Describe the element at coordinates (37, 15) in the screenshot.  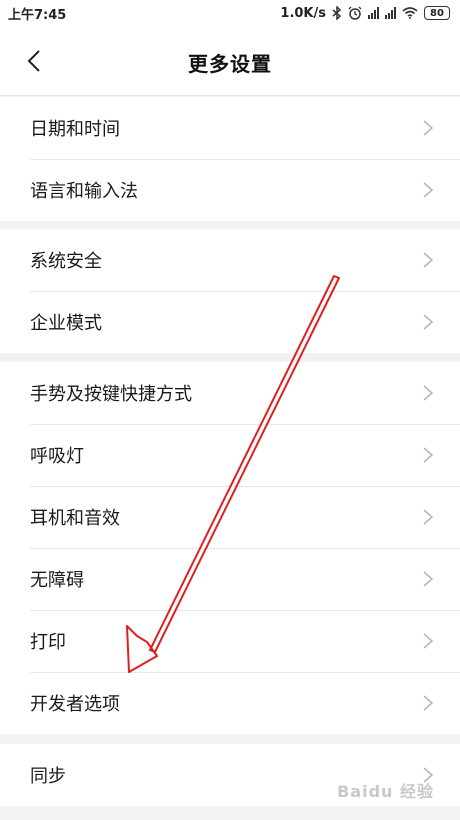
I see `status-time: 上午7:45` at that location.